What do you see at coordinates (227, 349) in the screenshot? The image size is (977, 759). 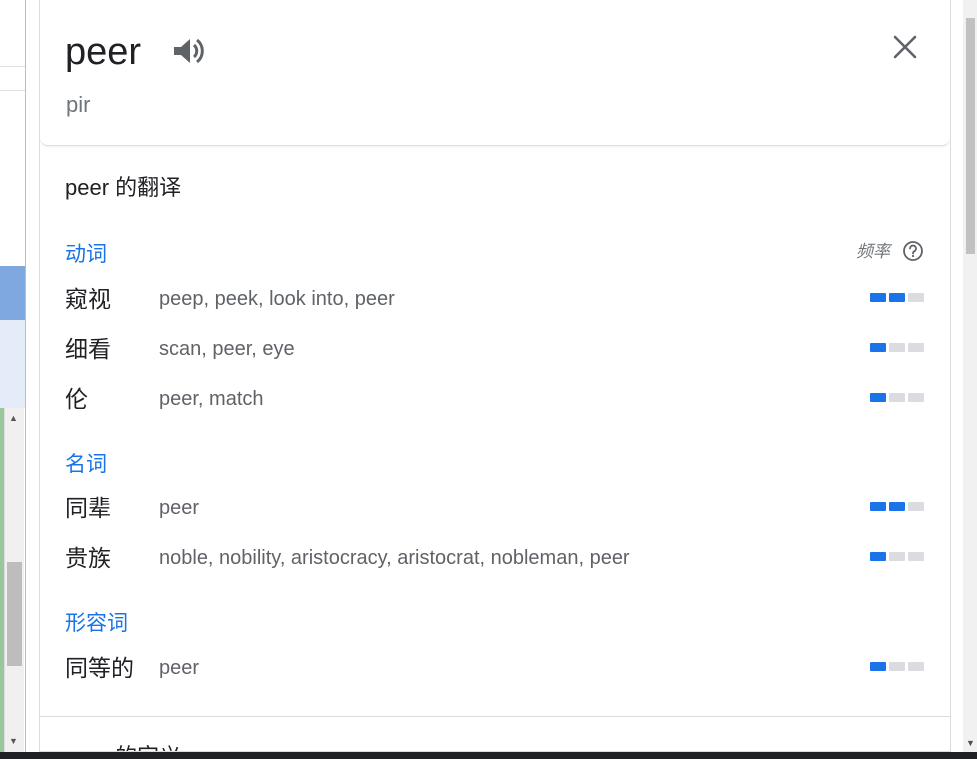 I see `reverse-translations: scan, peer, eye` at bounding box center [227, 349].